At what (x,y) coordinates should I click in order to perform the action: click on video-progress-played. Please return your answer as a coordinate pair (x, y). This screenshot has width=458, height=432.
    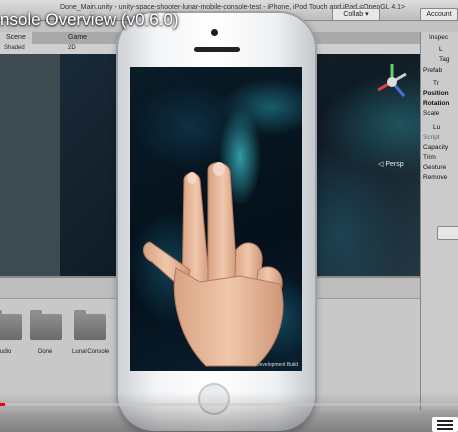
    Looking at the image, I should click on (2, 404).